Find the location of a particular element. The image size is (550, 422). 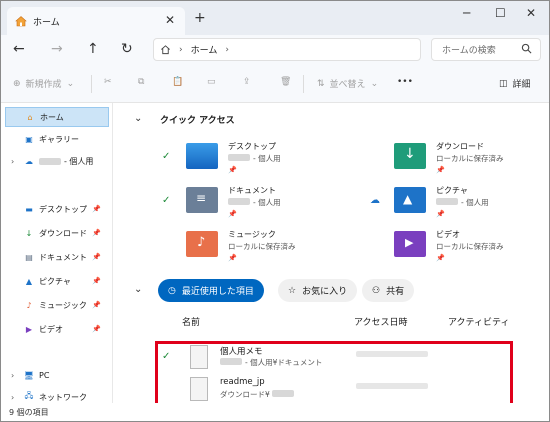

sidebar-item-label: ピクチャ is located at coordinates (55, 281).